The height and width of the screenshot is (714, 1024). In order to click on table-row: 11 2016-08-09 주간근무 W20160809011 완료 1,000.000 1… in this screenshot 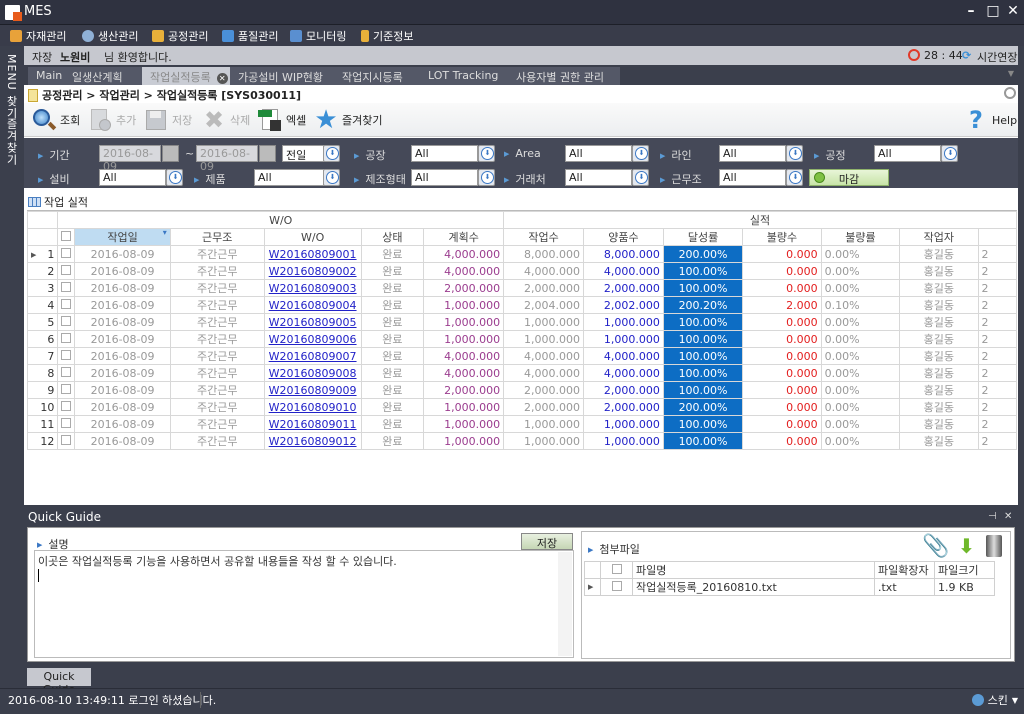, I will do `click(522, 424)`.